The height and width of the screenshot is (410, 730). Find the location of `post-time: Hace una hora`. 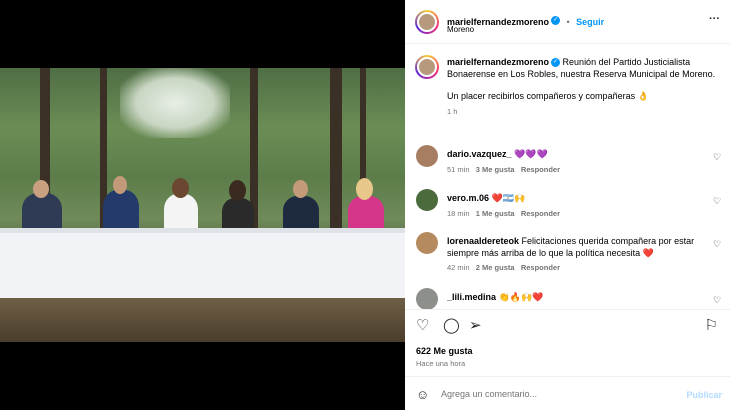

post-time: Hace una hora is located at coordinates (441, 363).